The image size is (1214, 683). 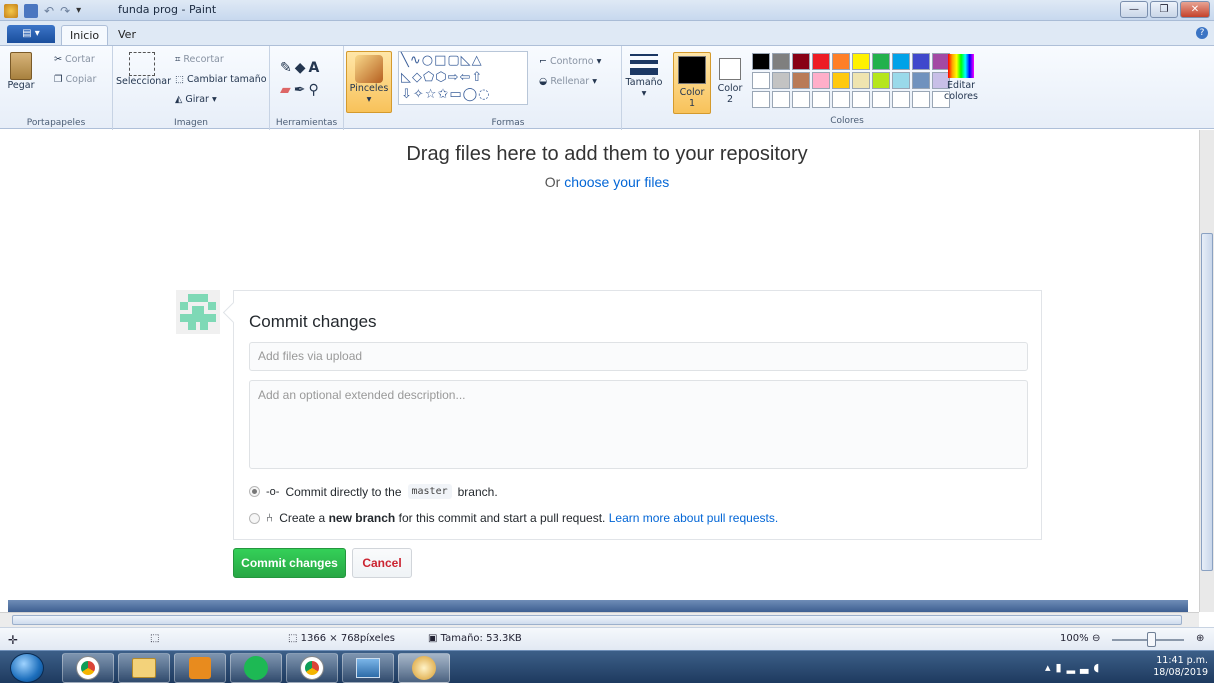 I want to click on drag-files-subtitle: Or choose your files, so click(x=607, y=182).